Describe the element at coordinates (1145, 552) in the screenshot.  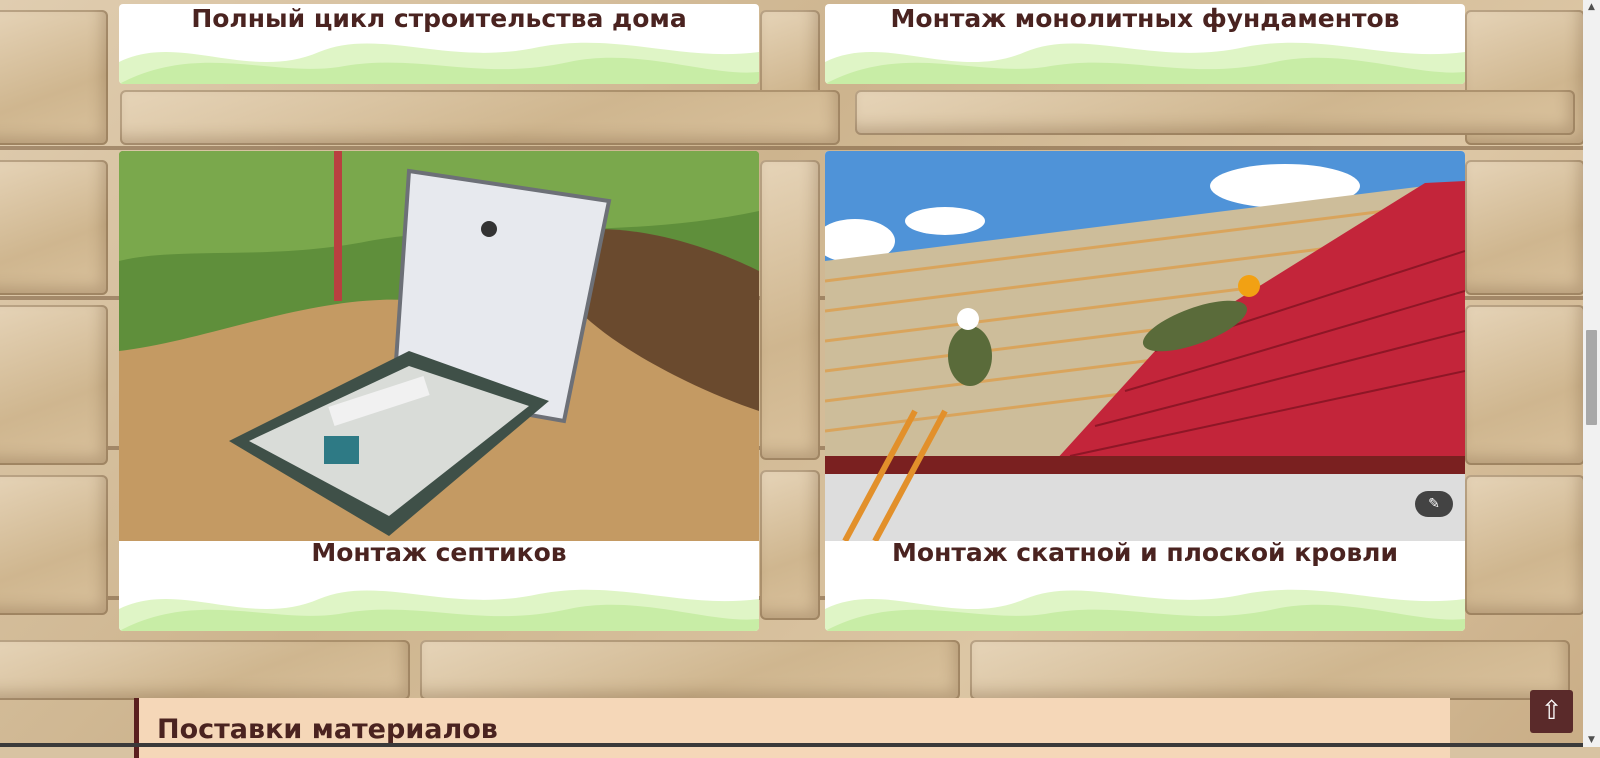
I see `card-title: Монтаж скатной и плоской кровли` at that location.